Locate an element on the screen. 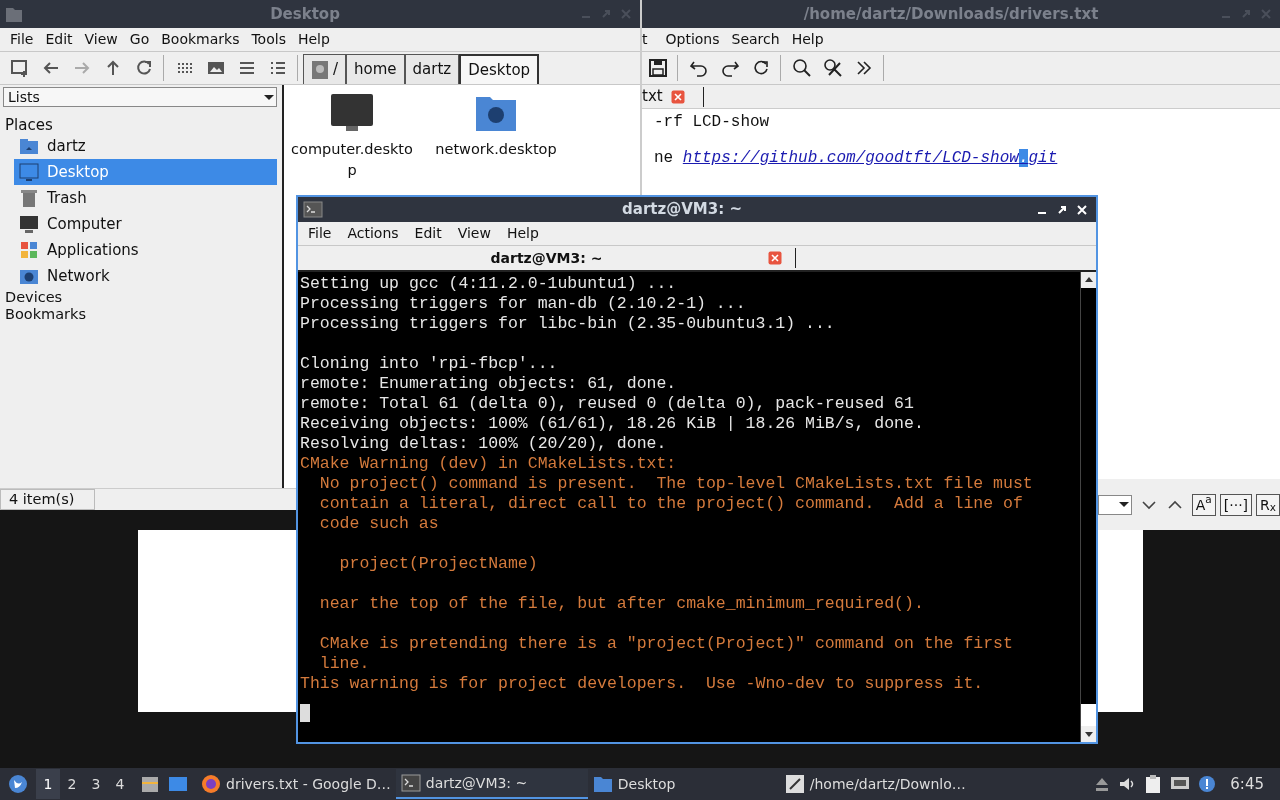 This screenshot has height=800, width=1280. dropdown: Lists is located at coordinates (140, 97).